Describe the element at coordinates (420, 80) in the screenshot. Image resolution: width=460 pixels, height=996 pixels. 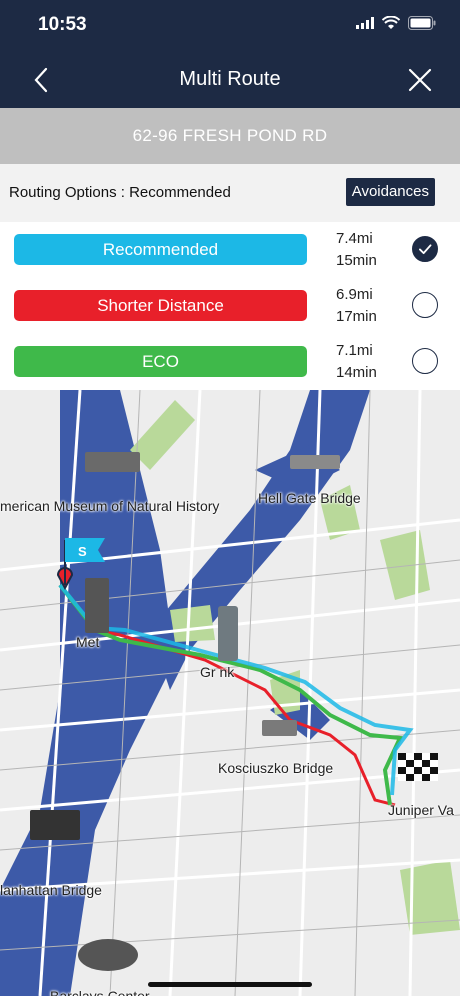
I see `close-icon` at that location.